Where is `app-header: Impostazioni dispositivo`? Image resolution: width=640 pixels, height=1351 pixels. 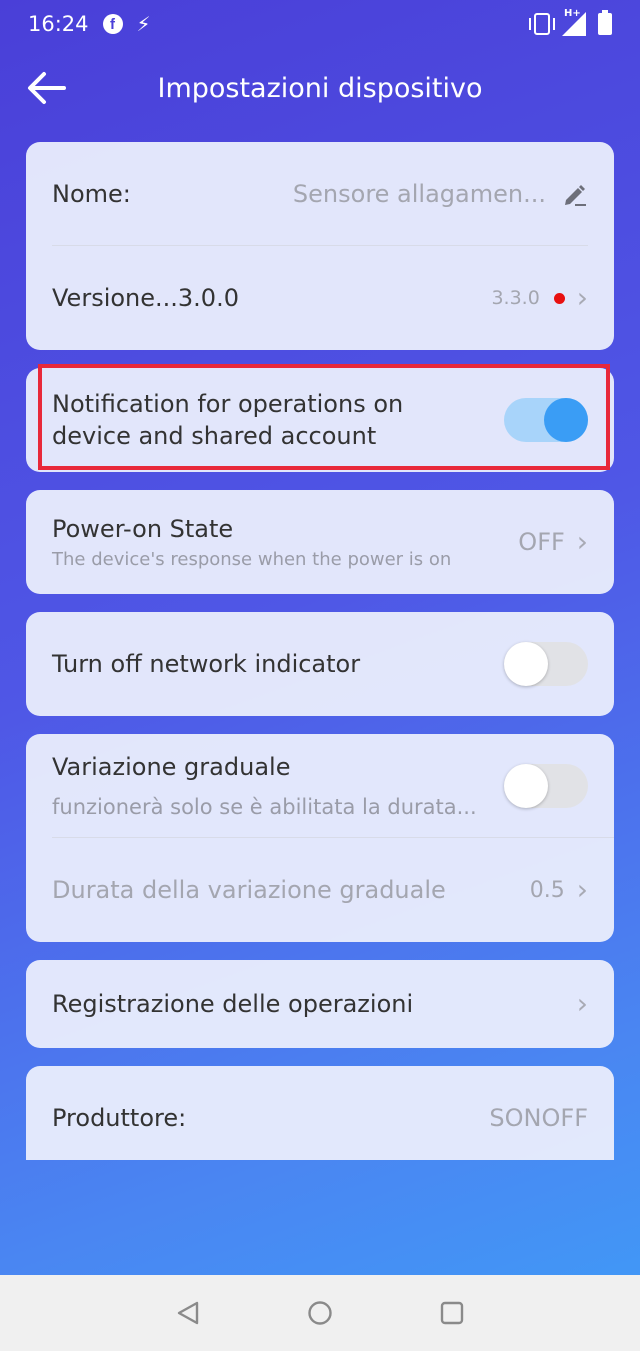
app-header: Impostazioni dispositivo is located at coordinates (320, 88).